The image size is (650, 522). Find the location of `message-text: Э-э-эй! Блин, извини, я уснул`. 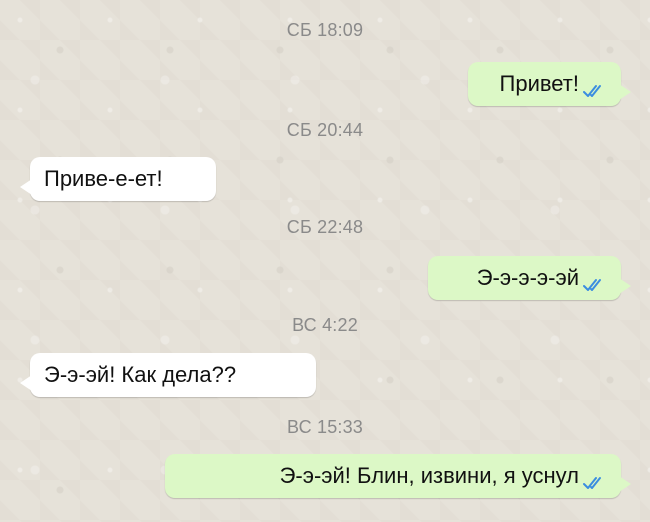

message-text: Э-э-эй! Блин, извини, я уснул is located at coordinates (429, 475).